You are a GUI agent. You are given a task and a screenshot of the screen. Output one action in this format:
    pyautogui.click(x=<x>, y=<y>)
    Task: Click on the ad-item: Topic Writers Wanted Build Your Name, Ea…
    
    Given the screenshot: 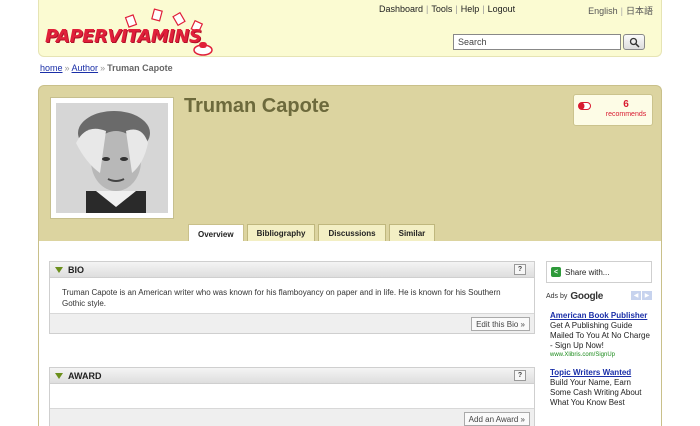 What is the action you would take?
    pyautogui.click(x=599, y=388)
    